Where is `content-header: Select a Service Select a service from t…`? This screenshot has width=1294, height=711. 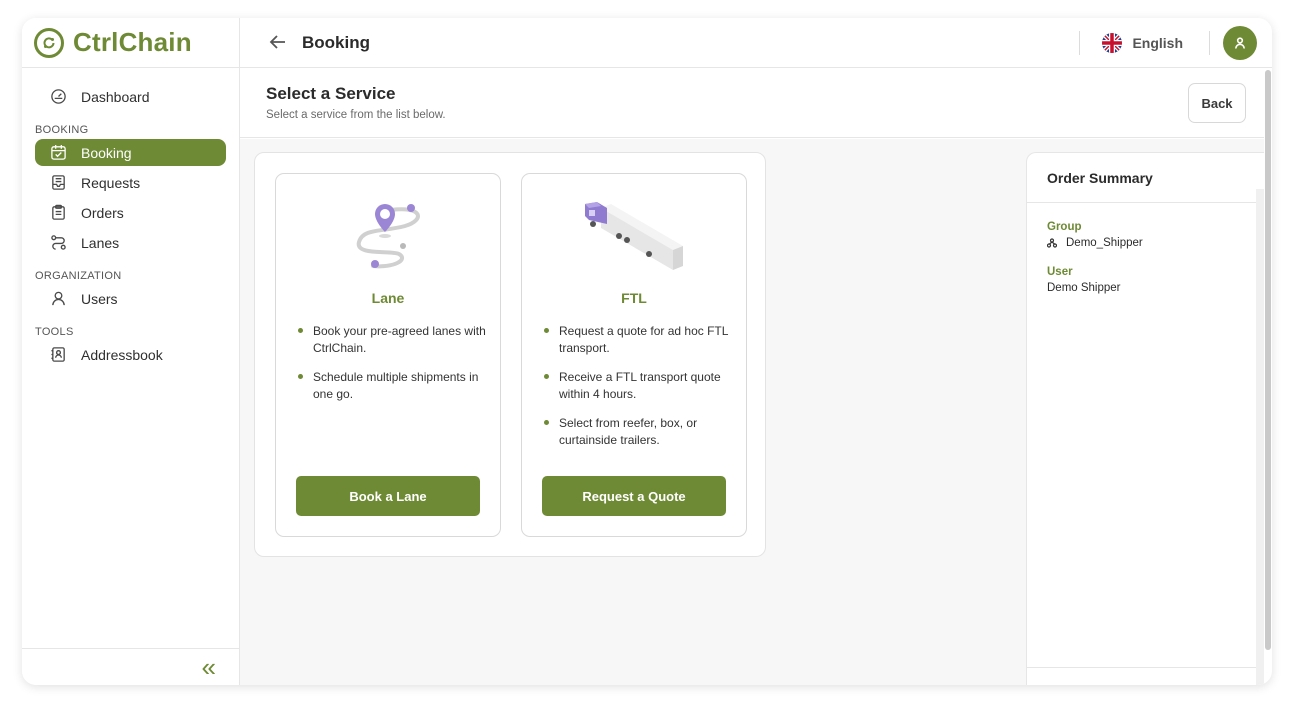
content-header: Select a Service Select a service from t… is located at coordinates (752, 103).